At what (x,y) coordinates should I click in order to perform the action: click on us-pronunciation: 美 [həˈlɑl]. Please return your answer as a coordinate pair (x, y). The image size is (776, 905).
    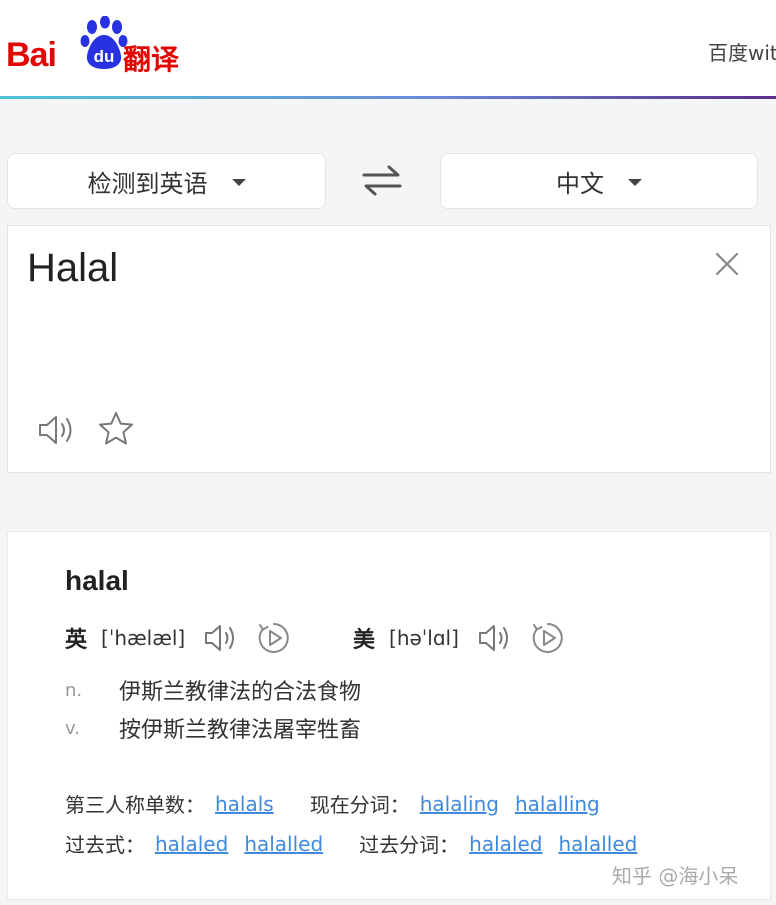
    Looking at the image, I should click on (459, 638).